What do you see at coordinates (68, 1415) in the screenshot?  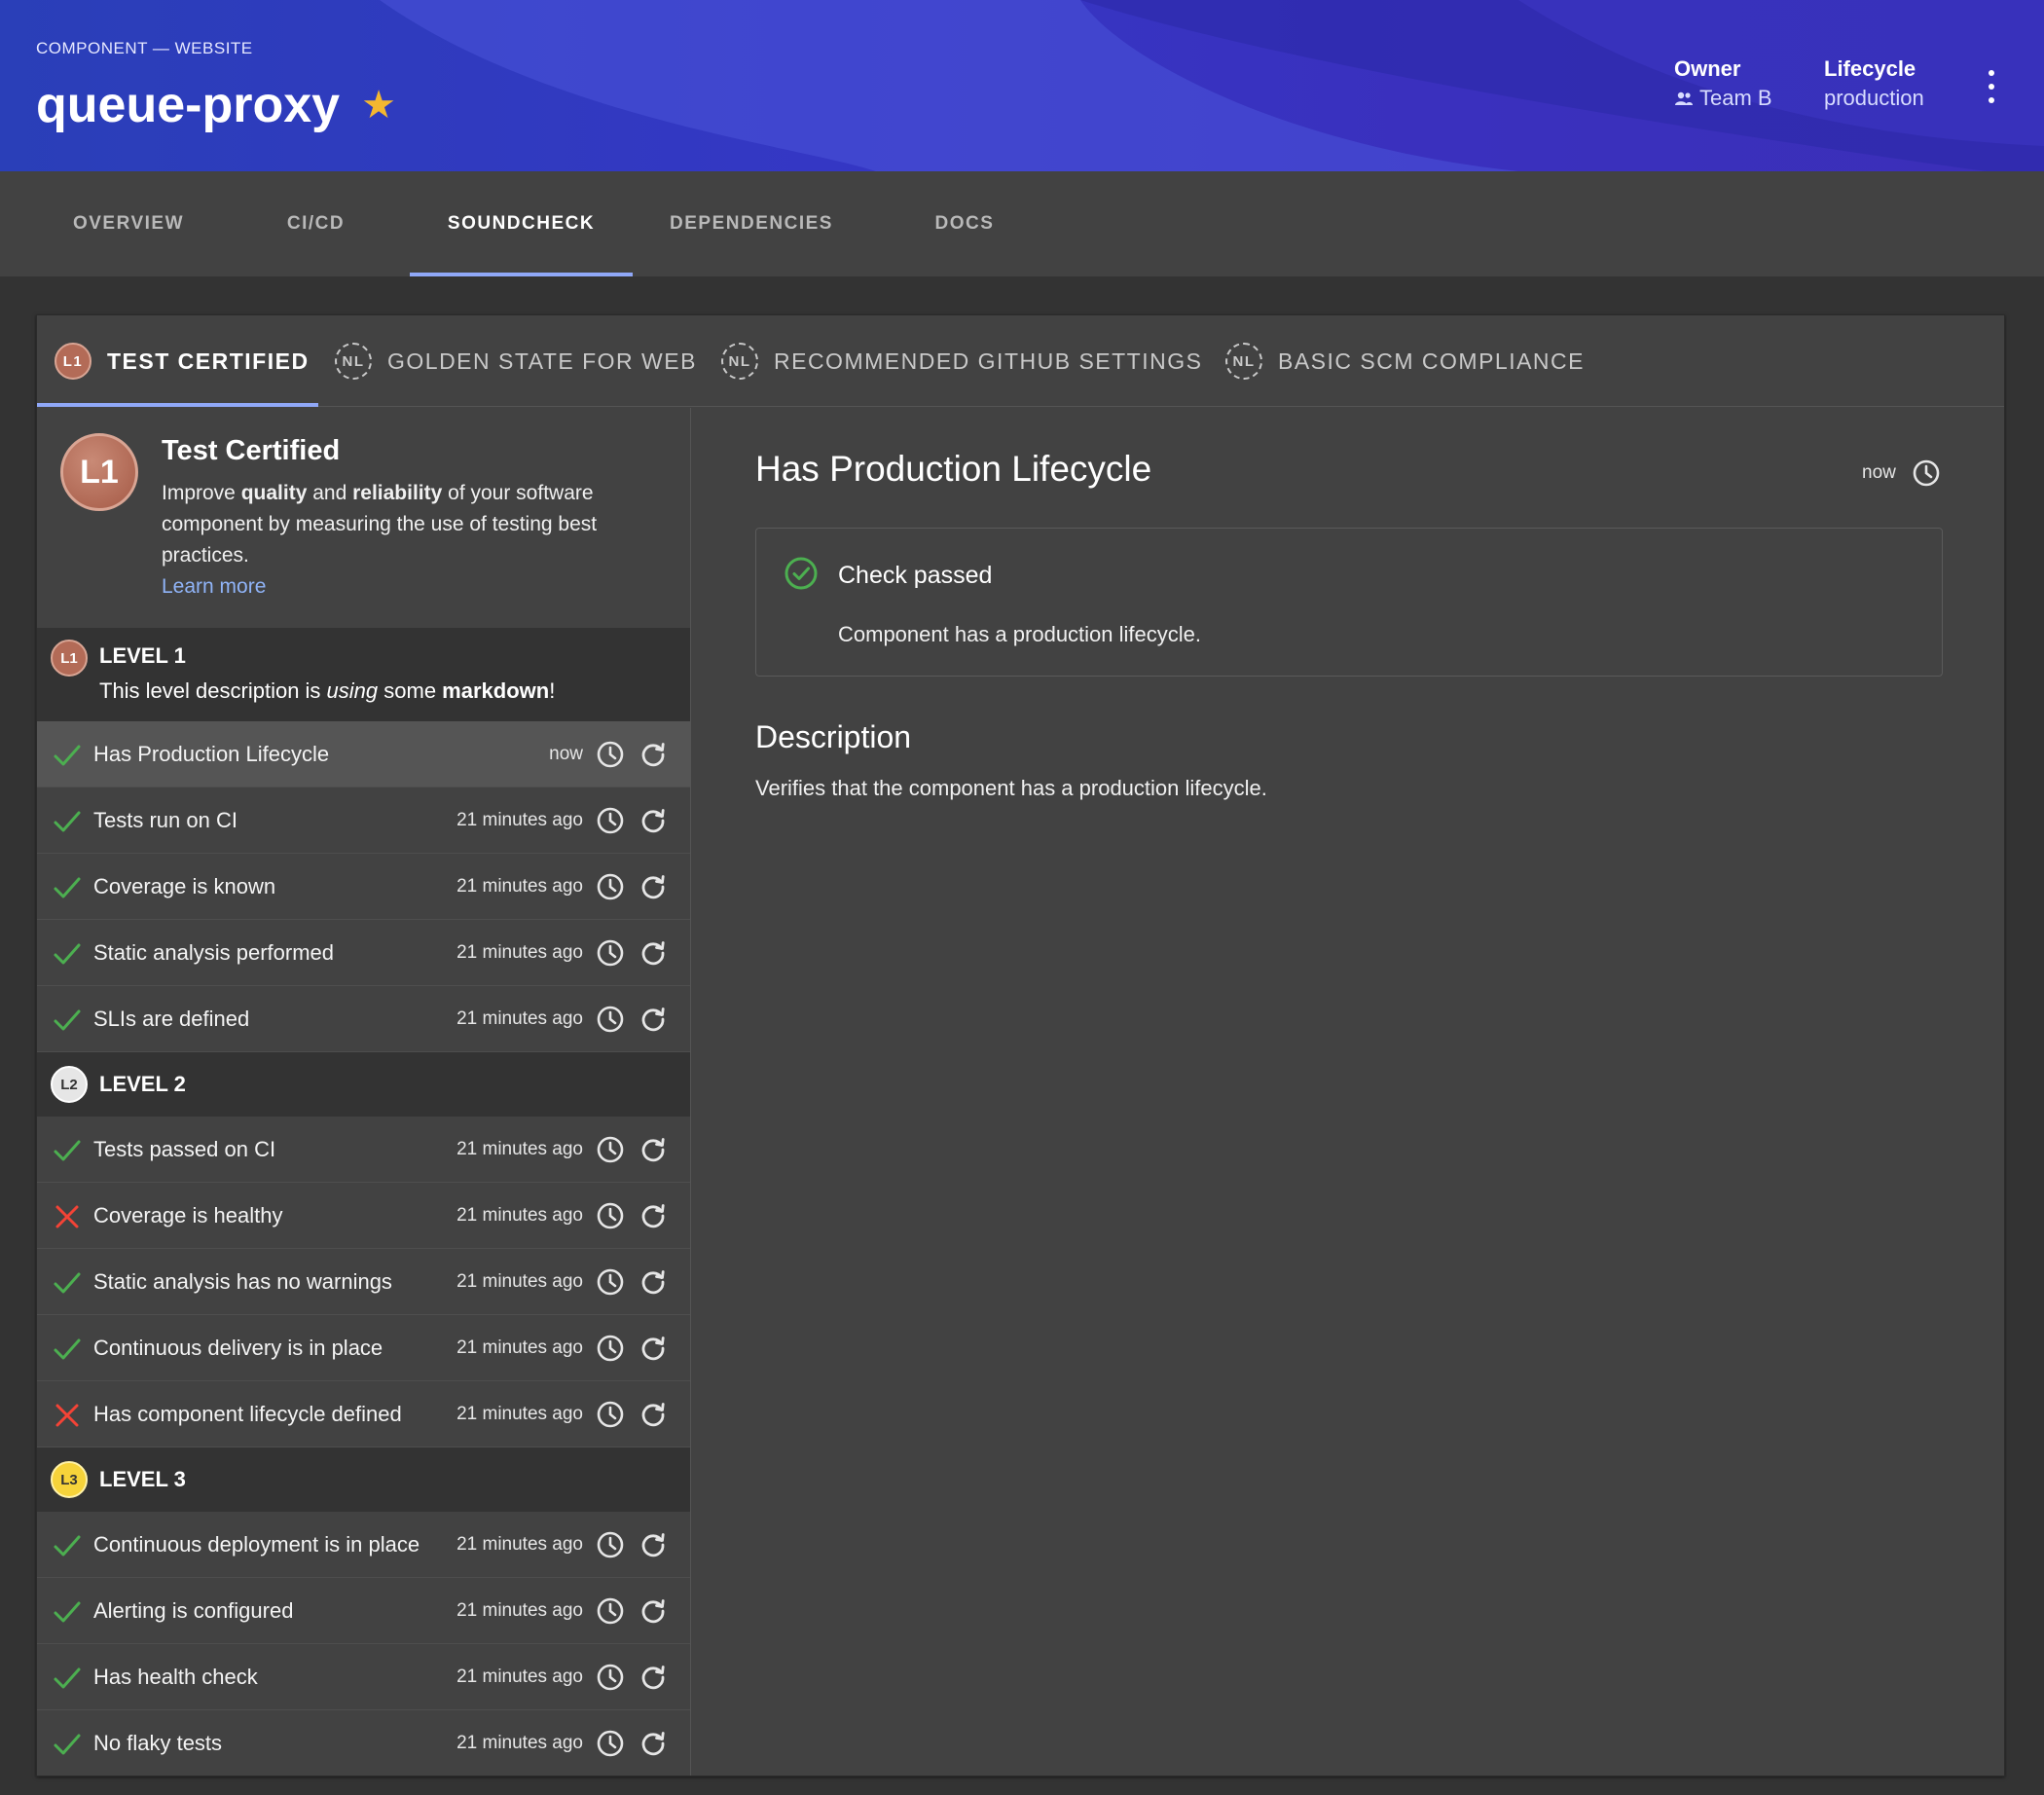 I see `cross-icon` at bounding box center [68, 1415].